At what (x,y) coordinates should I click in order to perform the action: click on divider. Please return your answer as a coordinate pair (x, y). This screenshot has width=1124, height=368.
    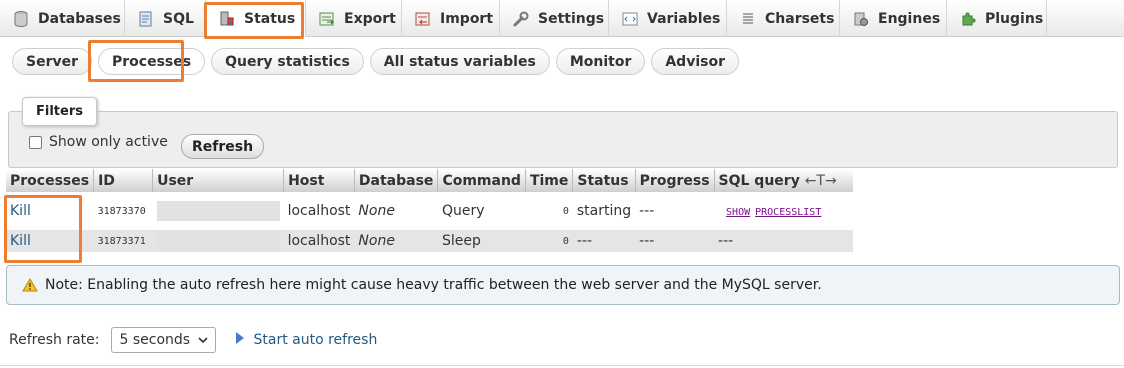
    Looking at the image, I should click on (562, 365).